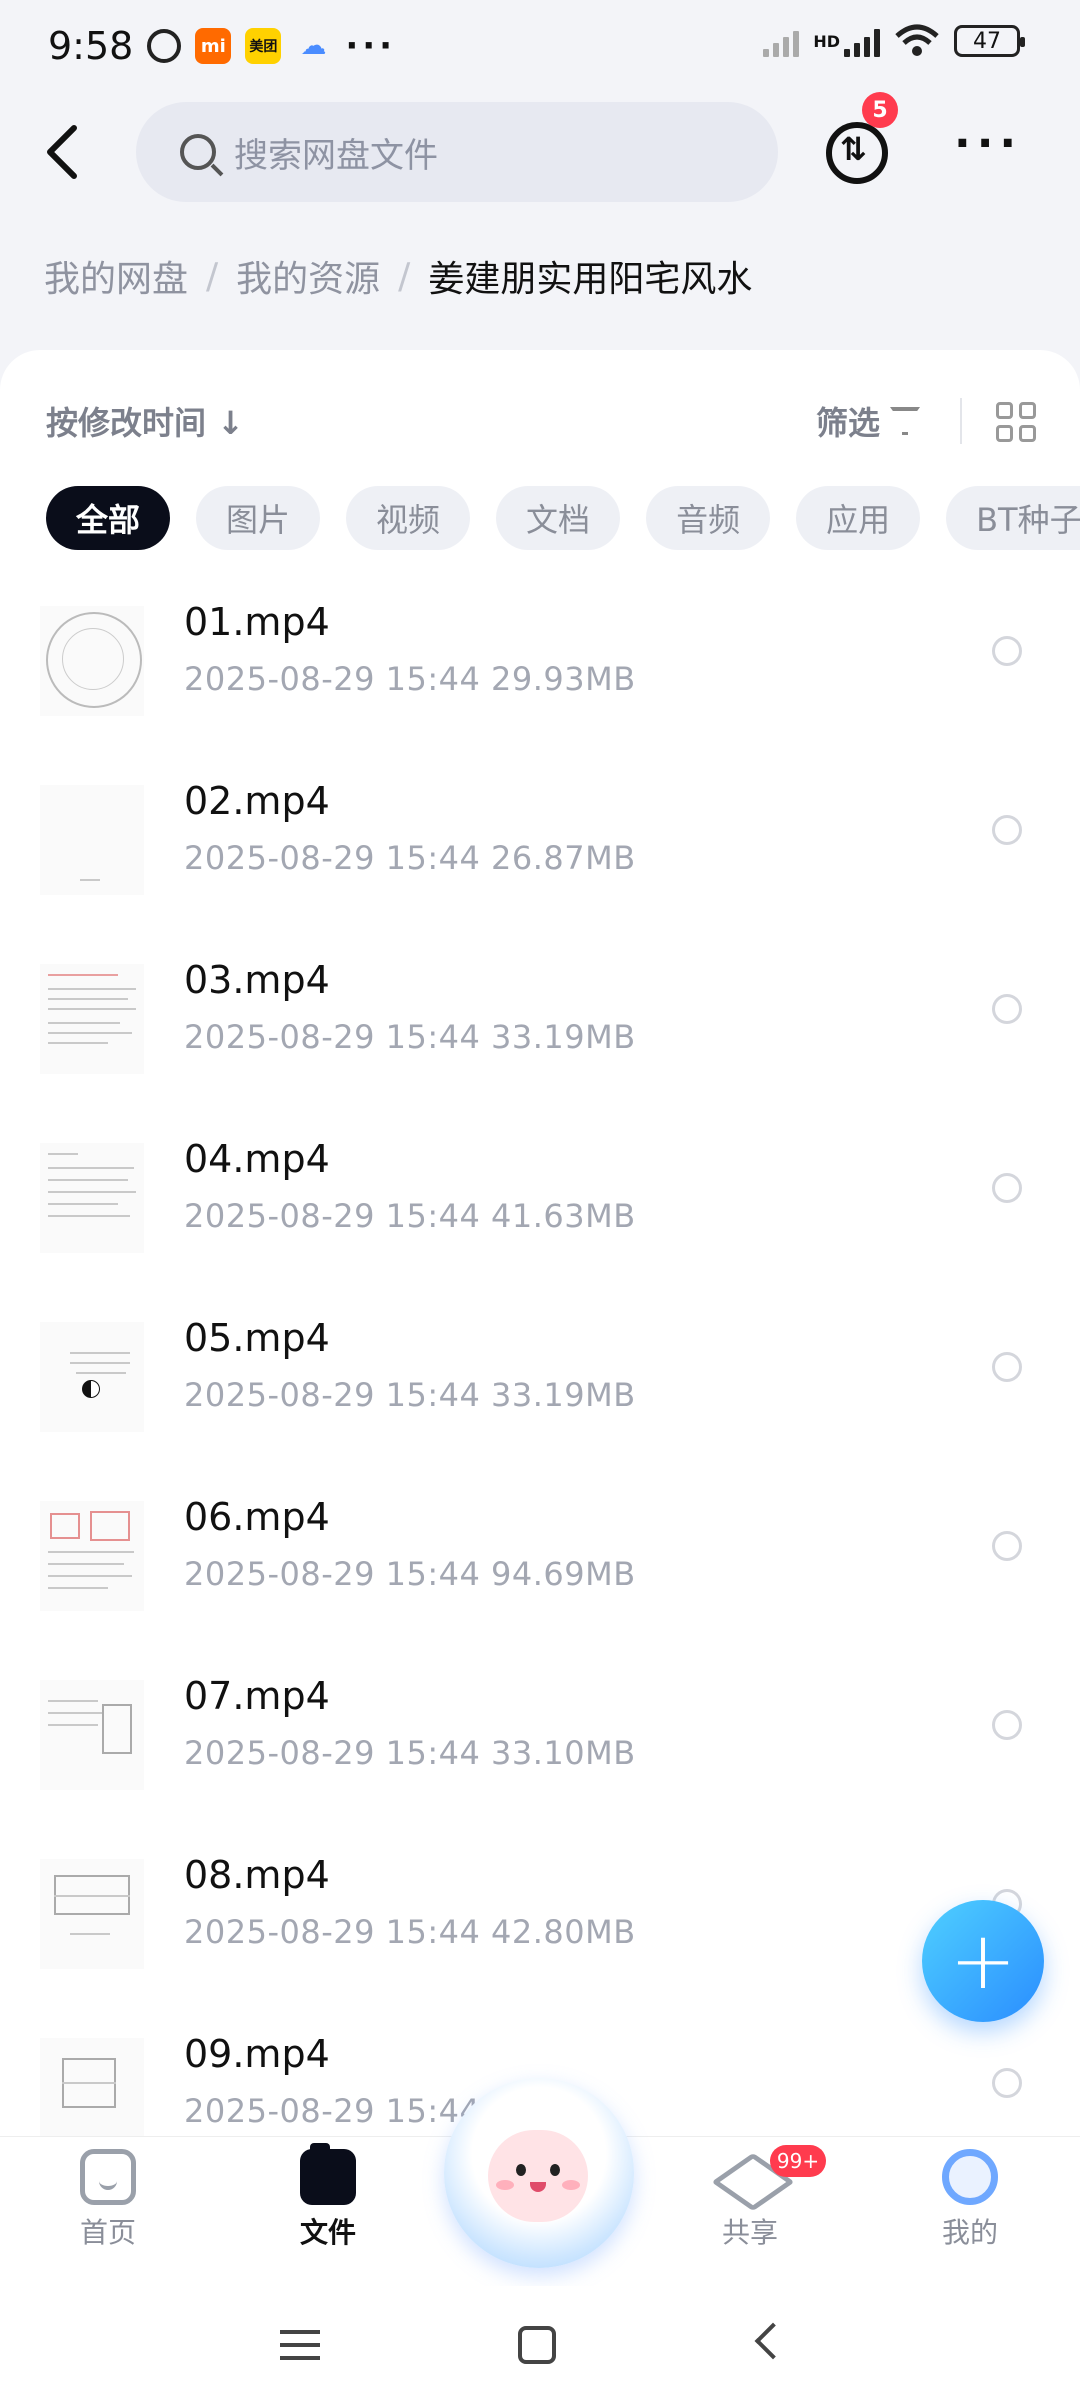 Image resolution: width=1080 pixels, height=2400 pixels. I want to click on transfer-badge: 5, so click(880, 110).